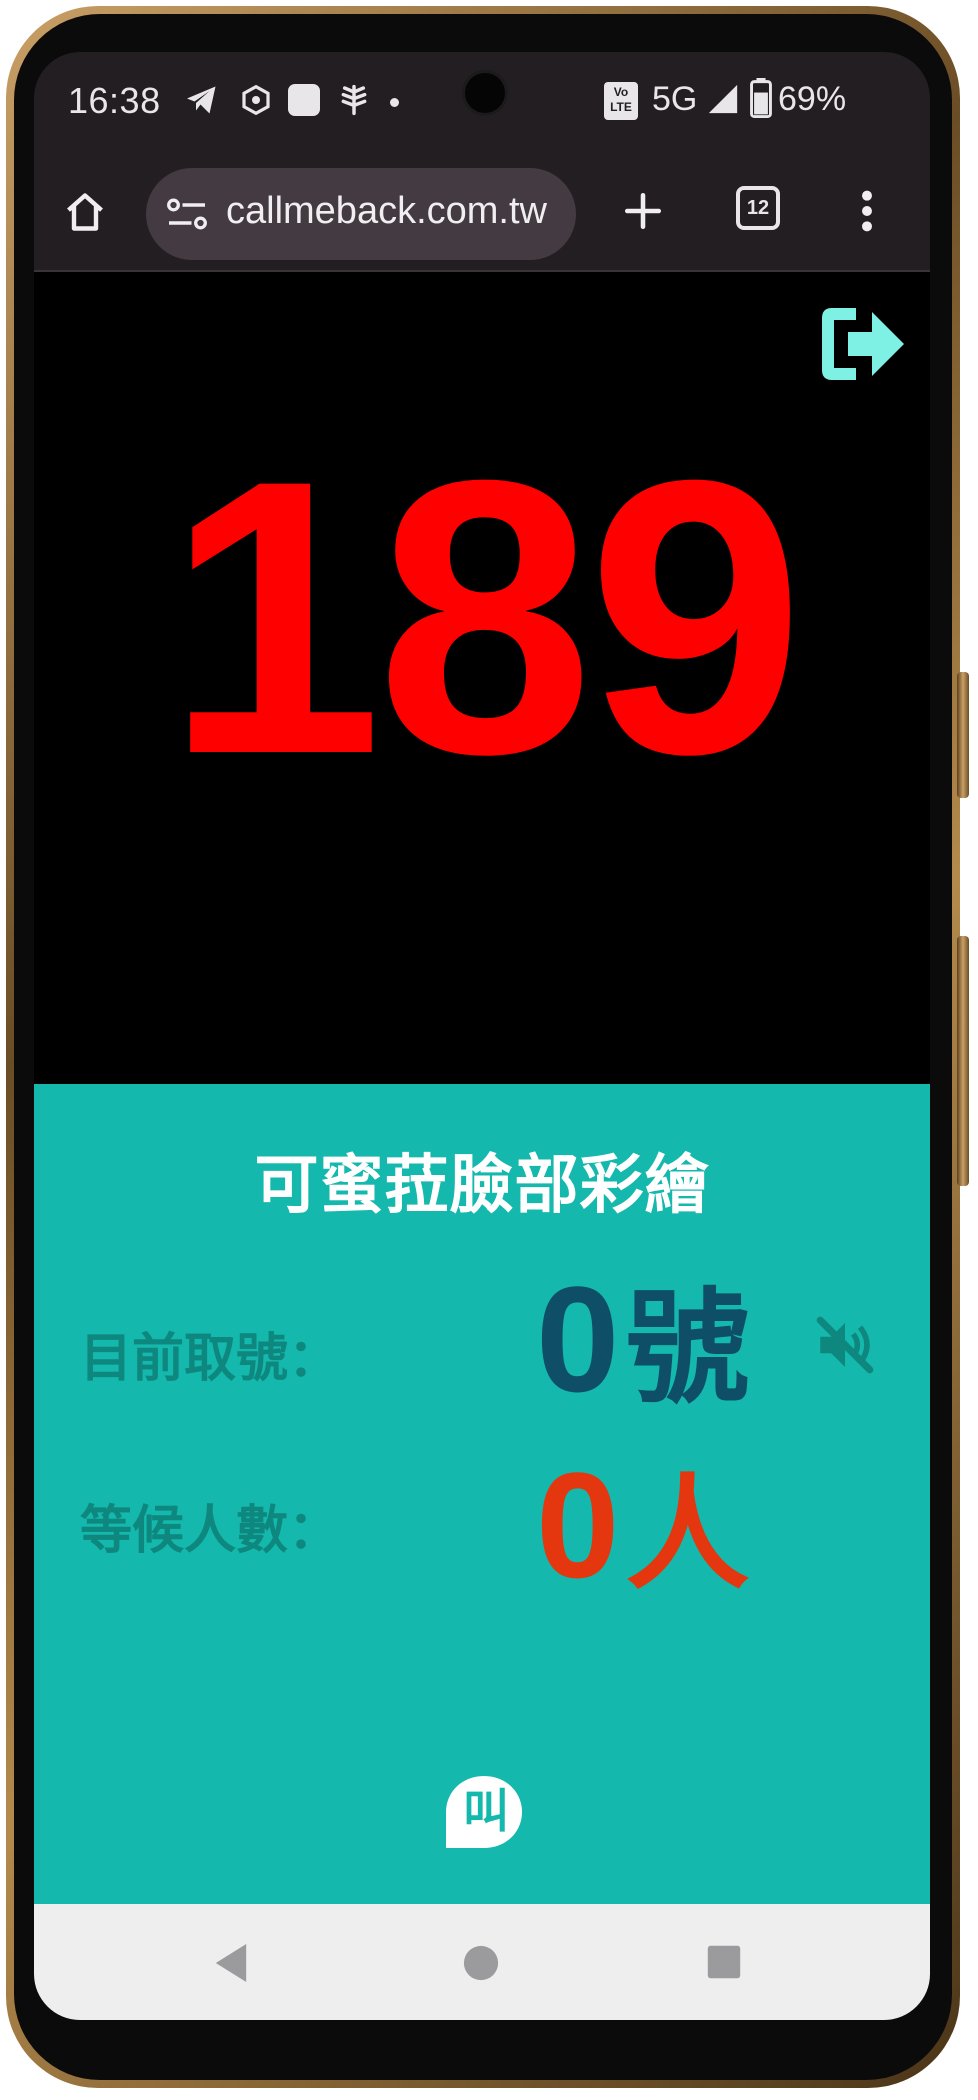 The image size is (978, 2100). I want to click on current-number-value: 0號, so click(642, 1339).